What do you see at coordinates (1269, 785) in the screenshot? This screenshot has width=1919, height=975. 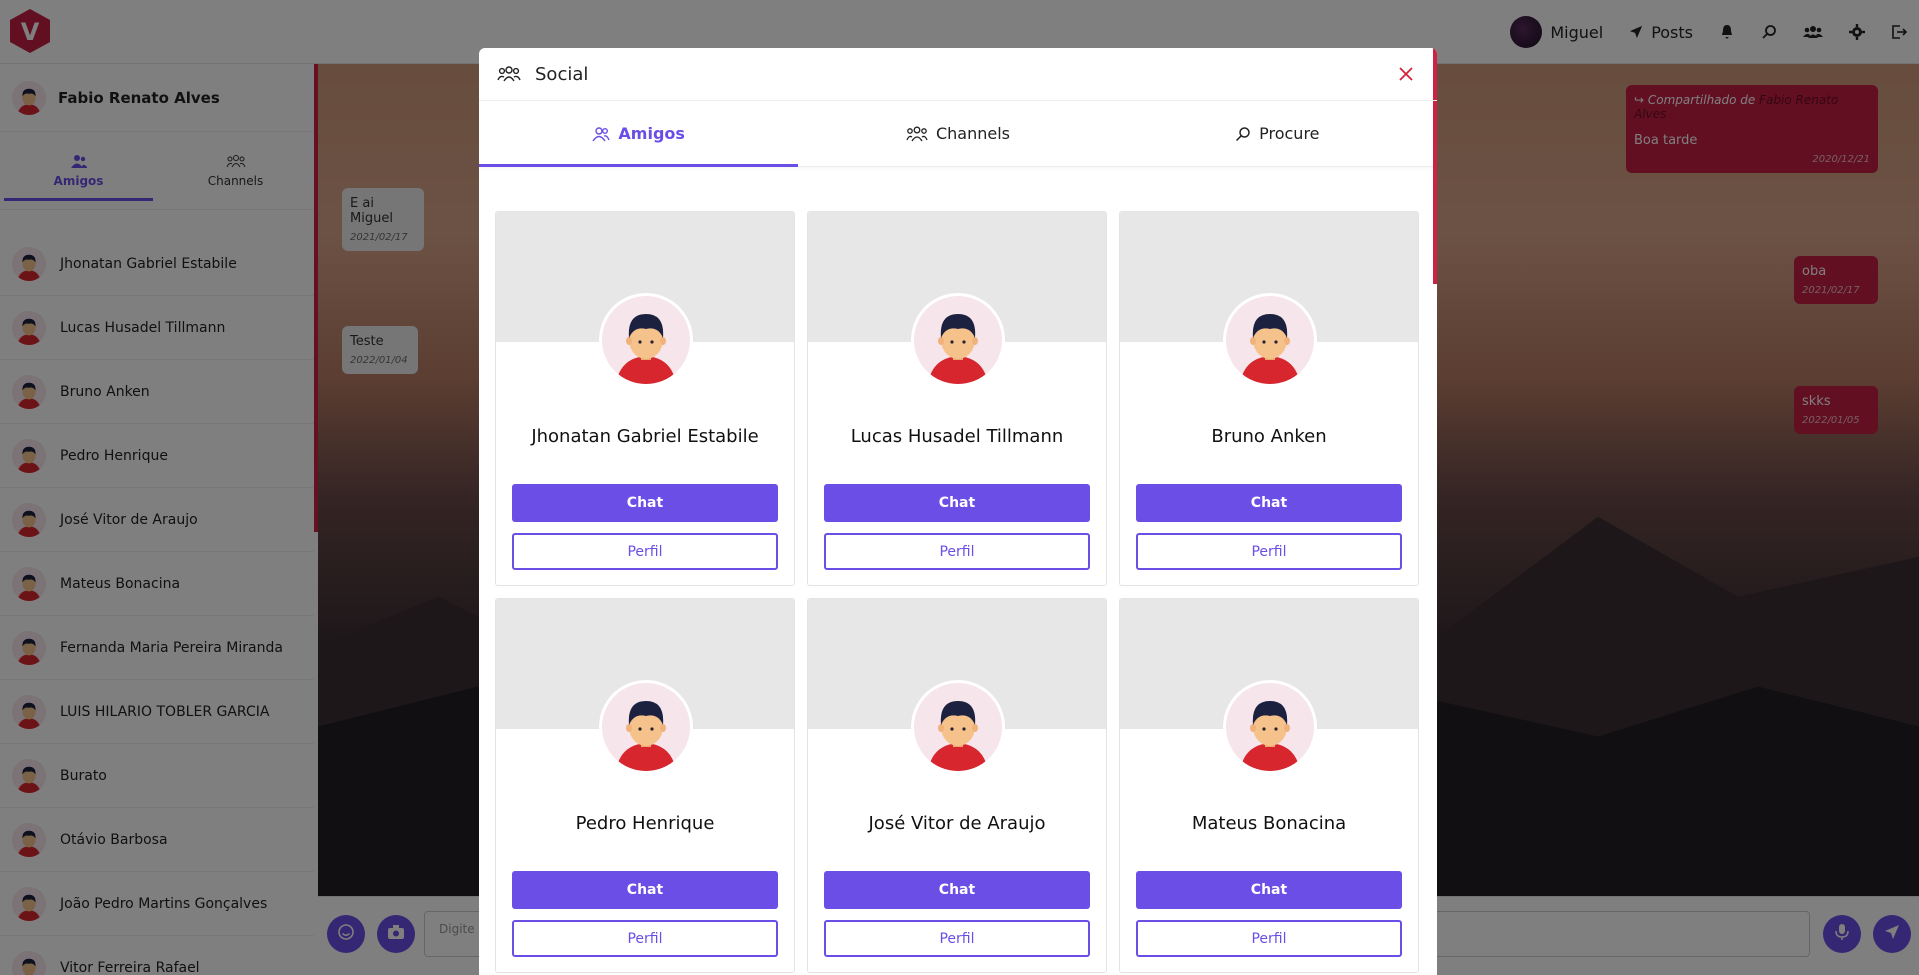 I see `friend-card: Mateus Bonacina Chat Perfil` at bounding box center [1269, 785].